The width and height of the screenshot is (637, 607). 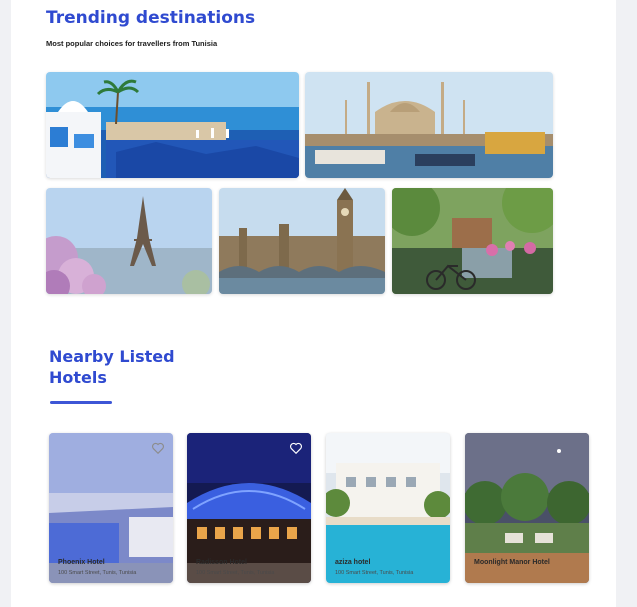 I want to click on destination-card-istanbul, so click(x=429, y=125).